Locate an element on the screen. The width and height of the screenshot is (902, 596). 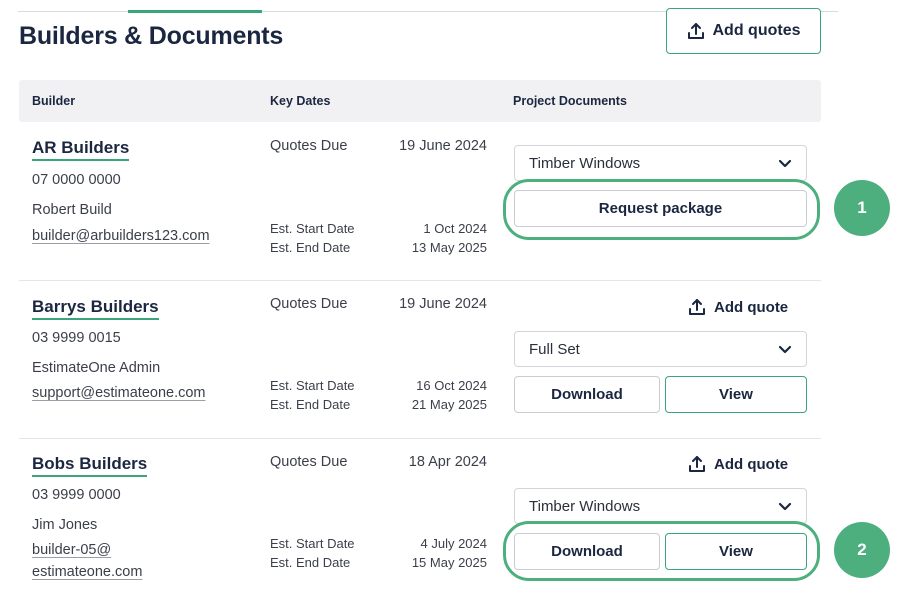
document-select: Full Set is located at coordinates (660, 349).